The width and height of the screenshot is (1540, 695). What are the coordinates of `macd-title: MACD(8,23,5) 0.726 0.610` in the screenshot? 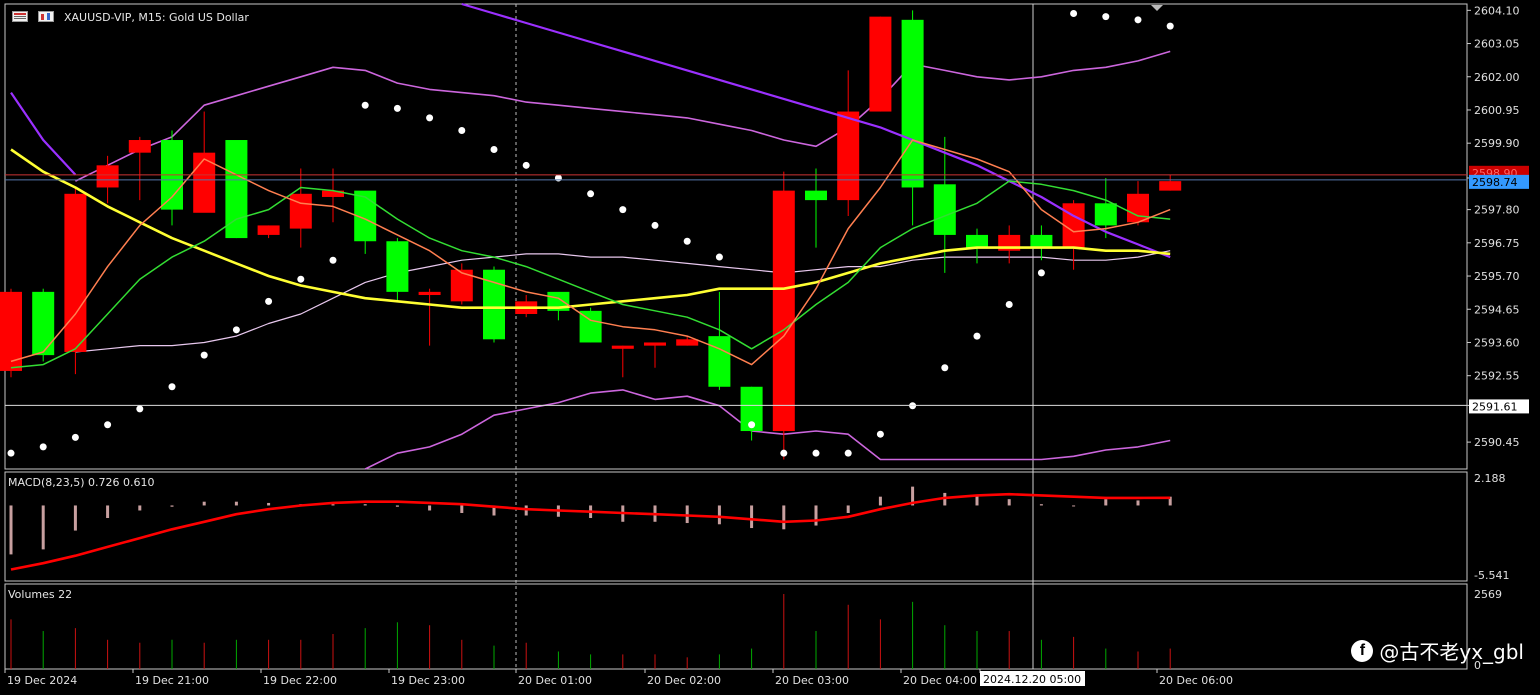 It's located at (81, 482).